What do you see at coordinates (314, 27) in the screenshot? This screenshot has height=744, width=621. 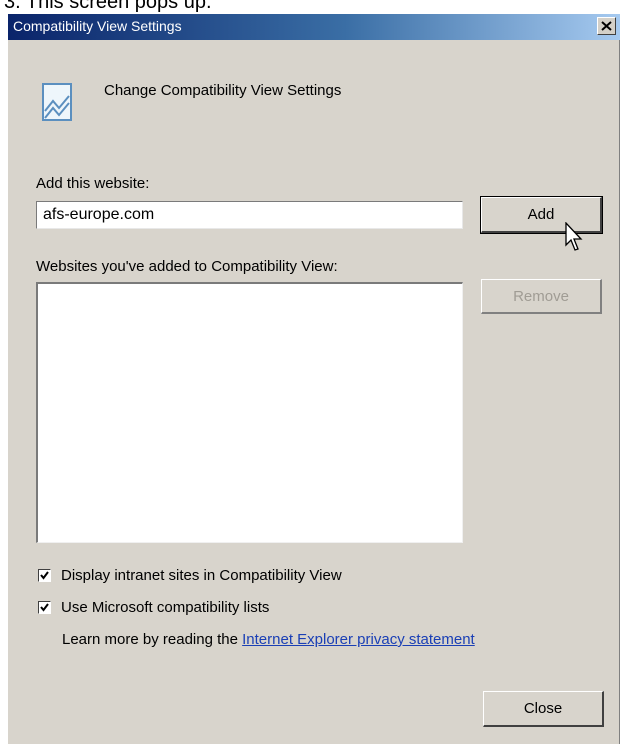 I see `dialog-titlebar: Compatibility View Settings` at bounding box center [314, 27].